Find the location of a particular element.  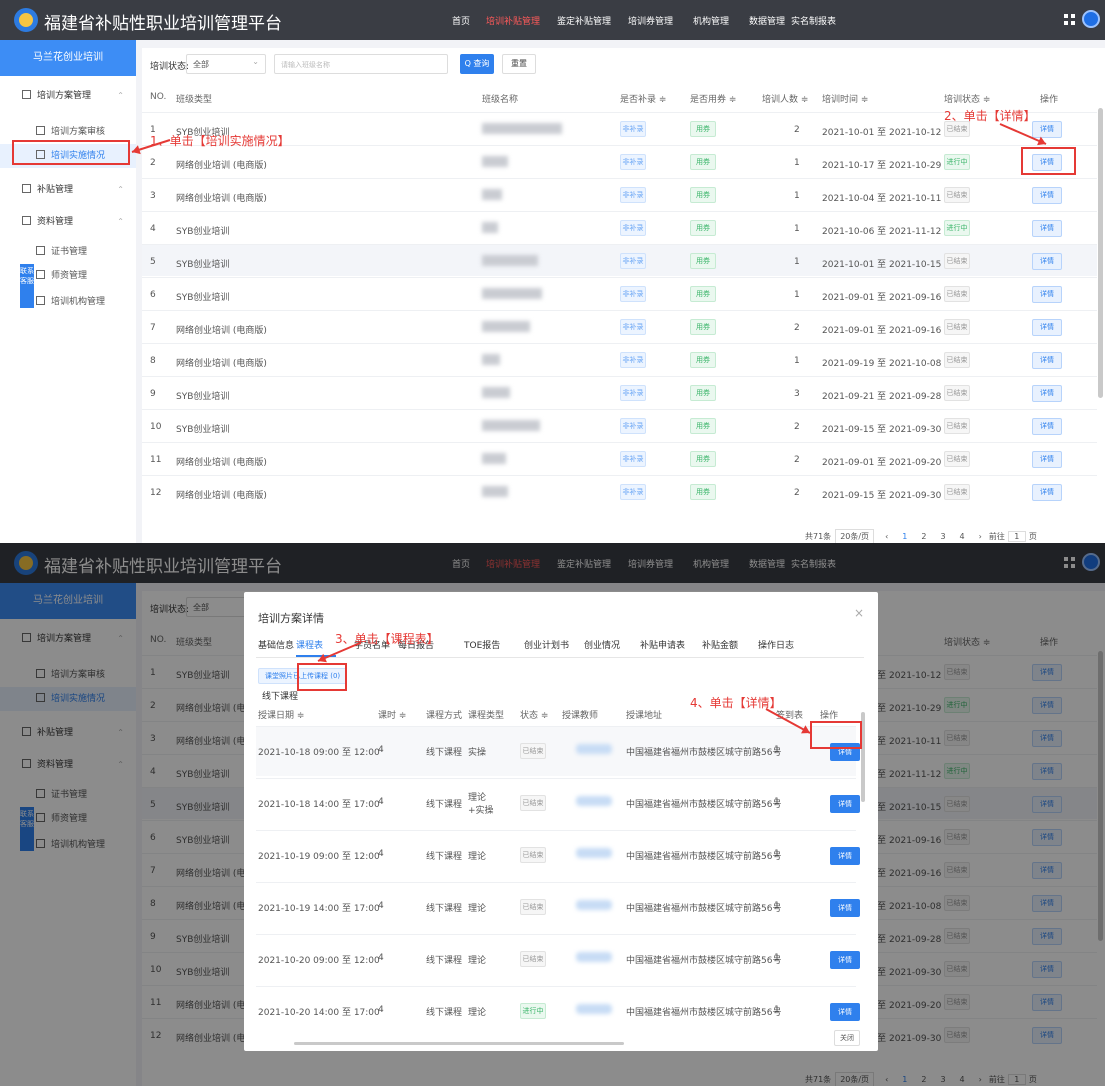

coupon-tag: 用券 is located at coordinates (703, 162).